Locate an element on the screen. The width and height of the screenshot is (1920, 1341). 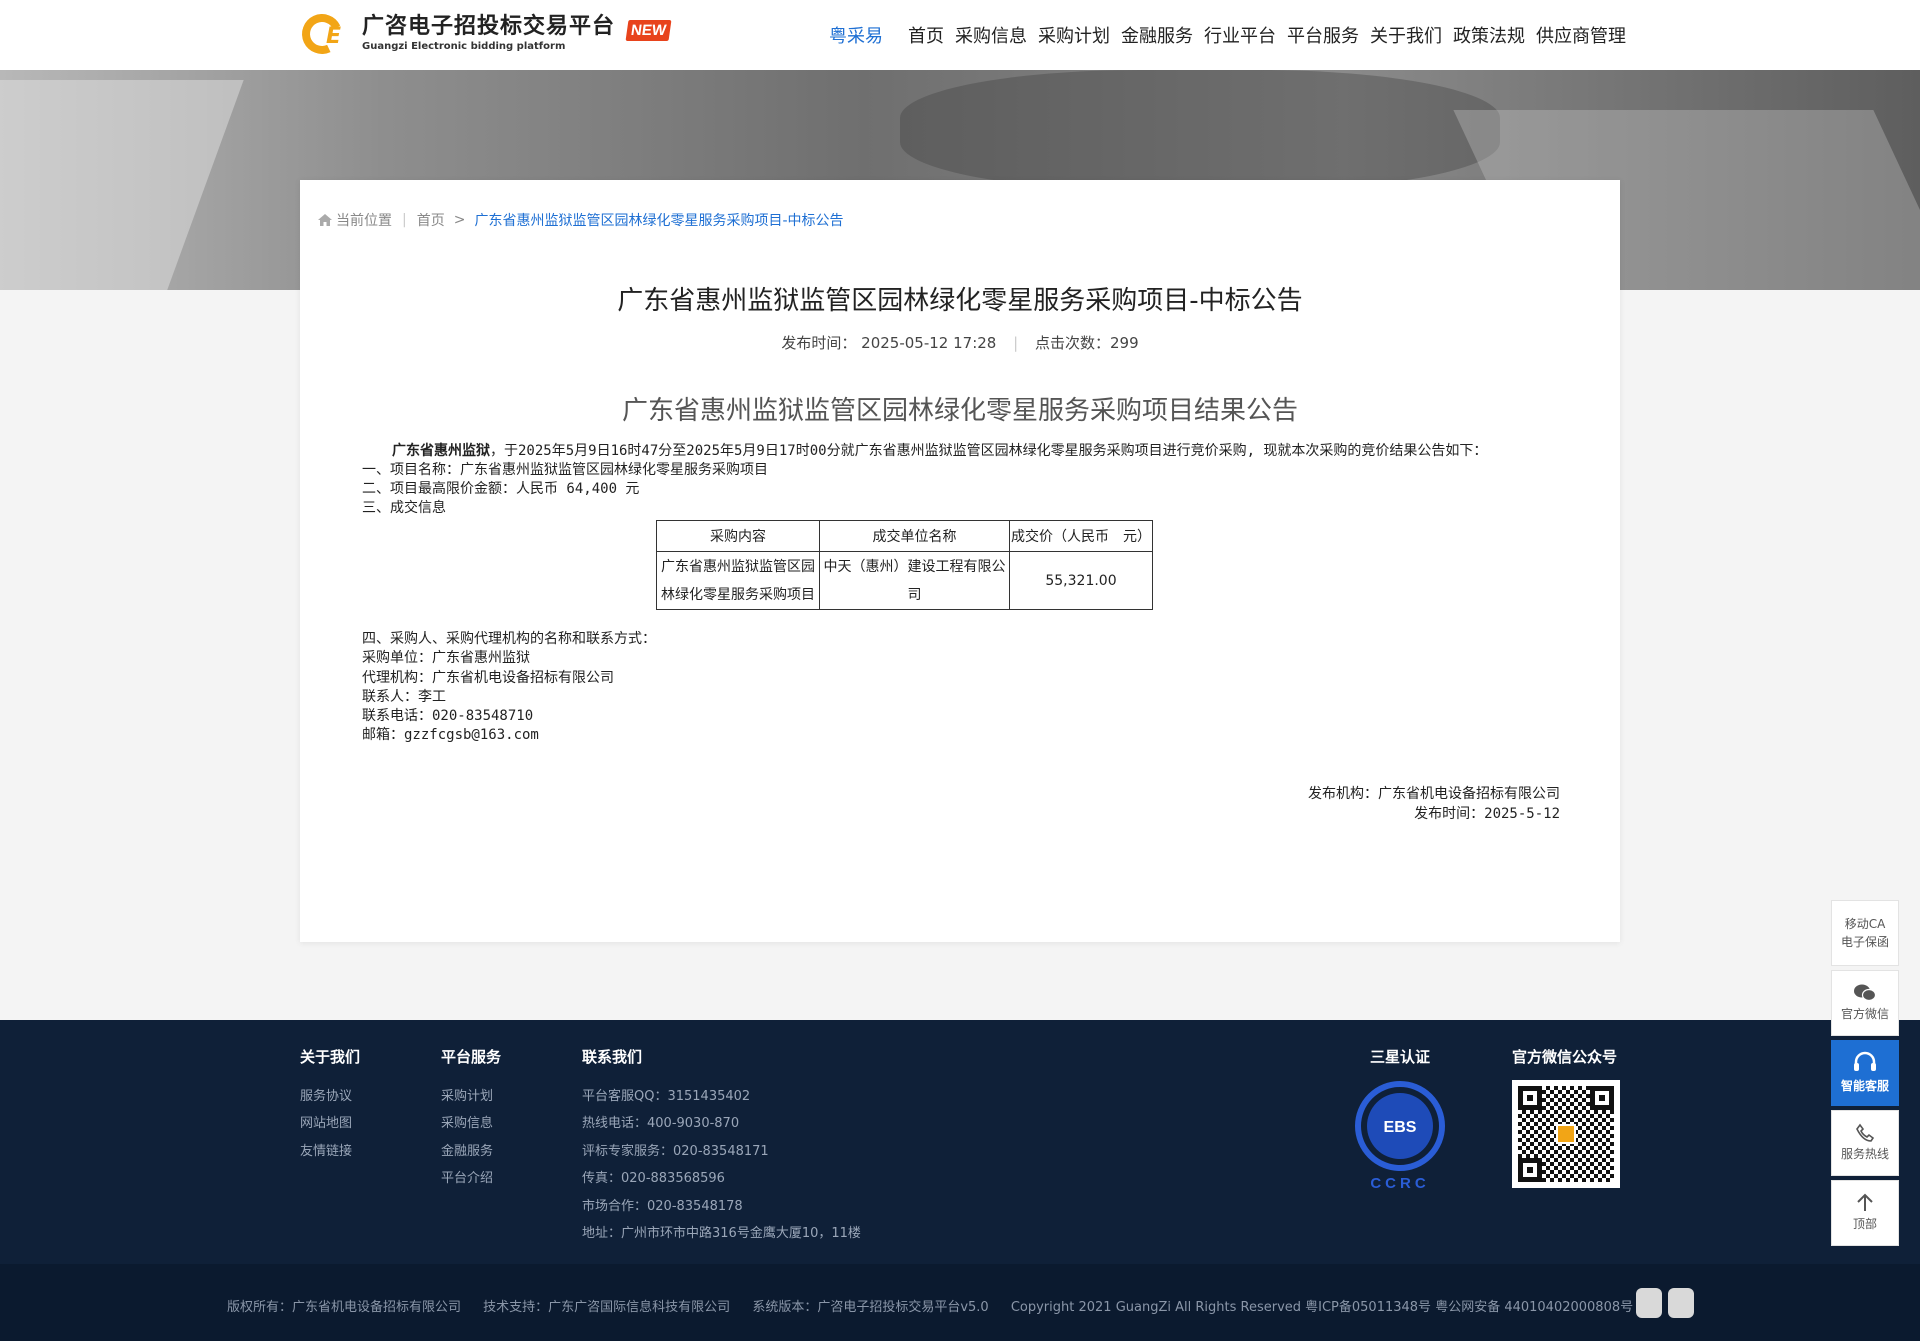
footer-contact-line: 传真：020-883568596 is located at coordinates (653, 1179).